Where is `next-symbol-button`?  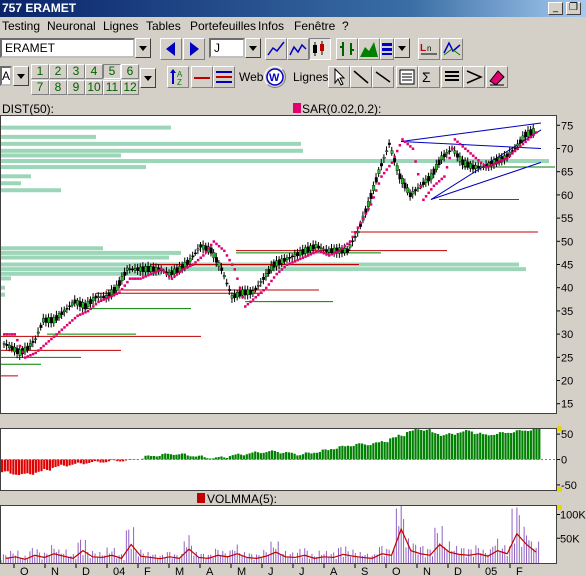
next-symbol-button is located at coordinates (194, 49).